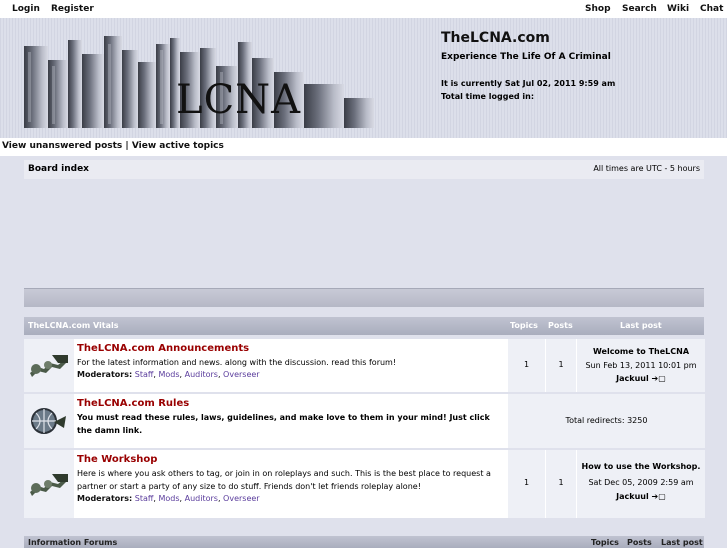  I want to click on last-post-date: Sun Feb 13, 2011 10:01 pm, so click(641, 365).